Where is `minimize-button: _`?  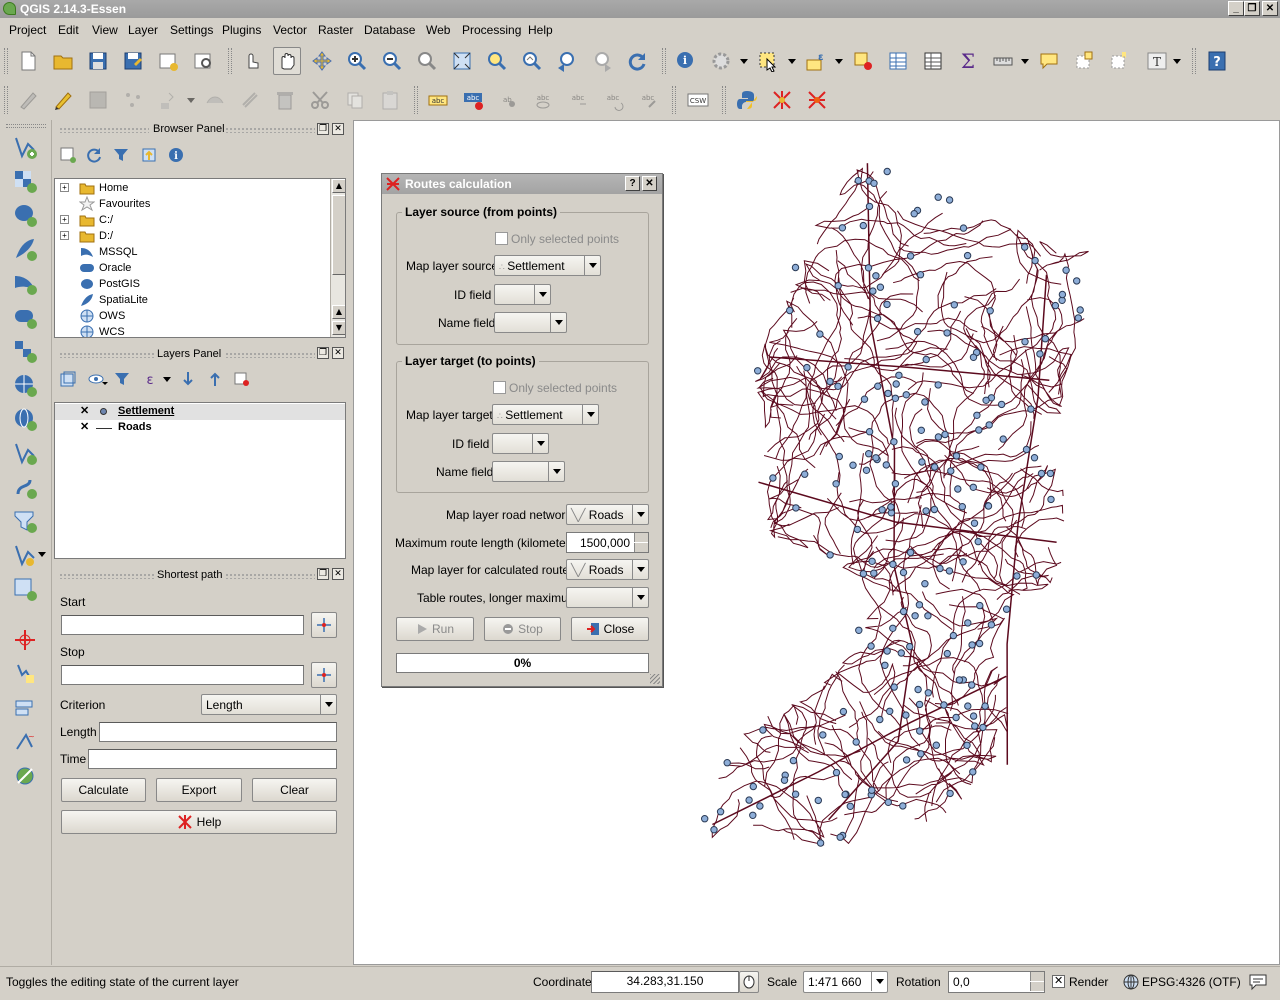 minimize-button: _ is located at coordinates (1236, 8).